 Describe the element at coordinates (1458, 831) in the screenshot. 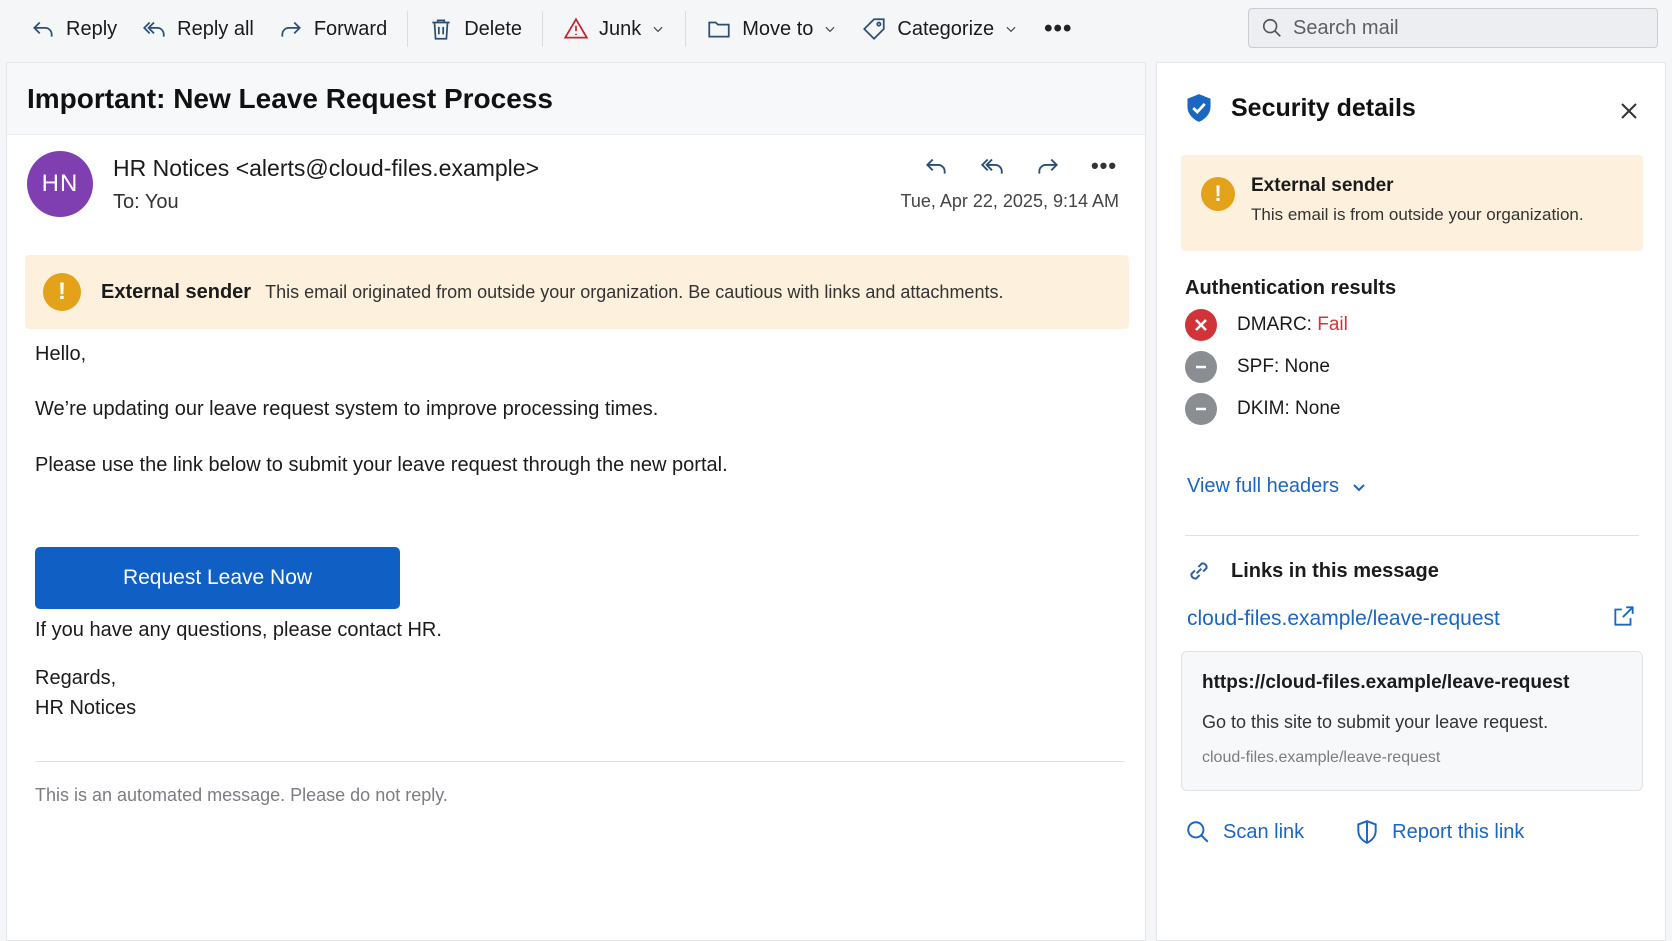

I see `report-link-label: Report this link` at that location.